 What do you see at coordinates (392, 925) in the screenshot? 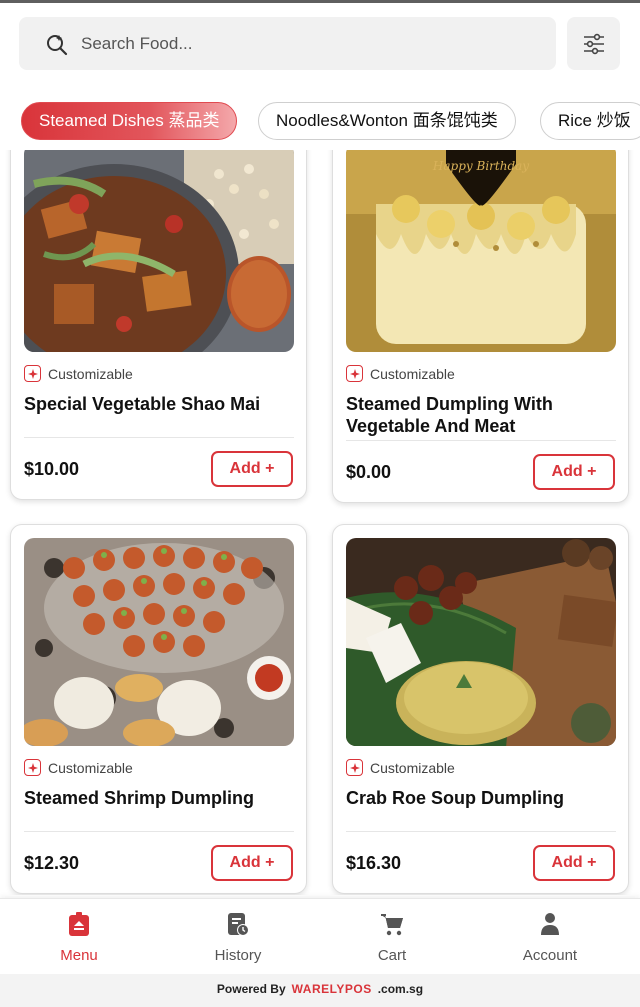
I see `cart-icon` at bounding box center [392, 925].